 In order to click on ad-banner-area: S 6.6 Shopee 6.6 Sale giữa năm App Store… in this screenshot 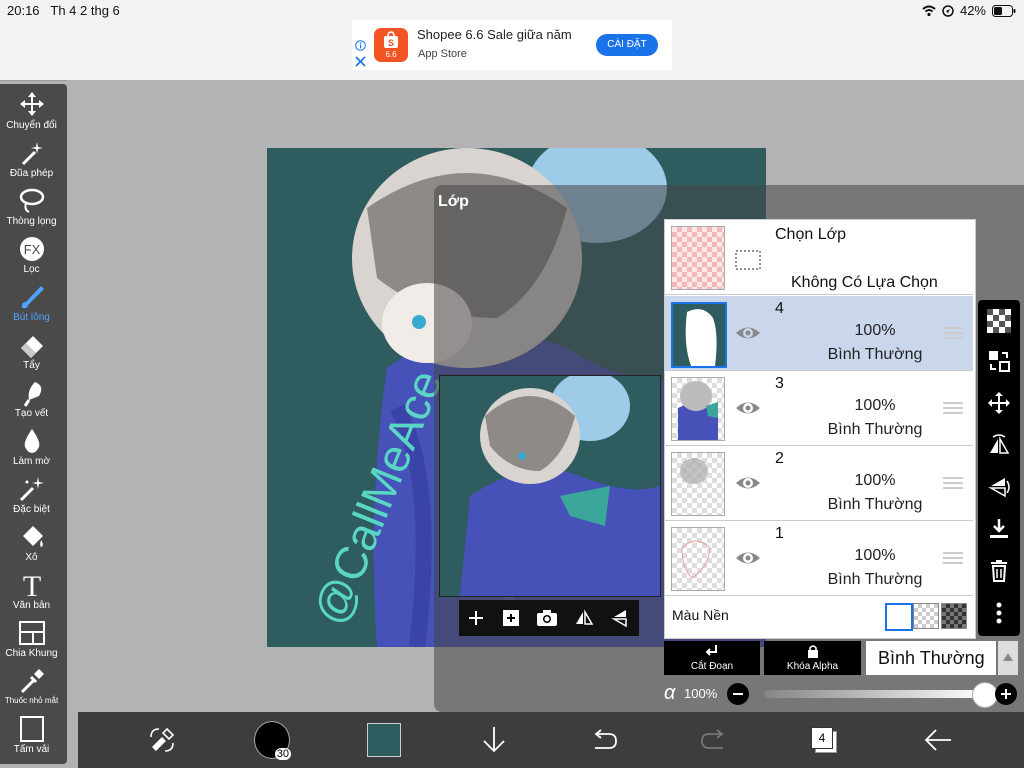, I will do `click(512, 50)`.